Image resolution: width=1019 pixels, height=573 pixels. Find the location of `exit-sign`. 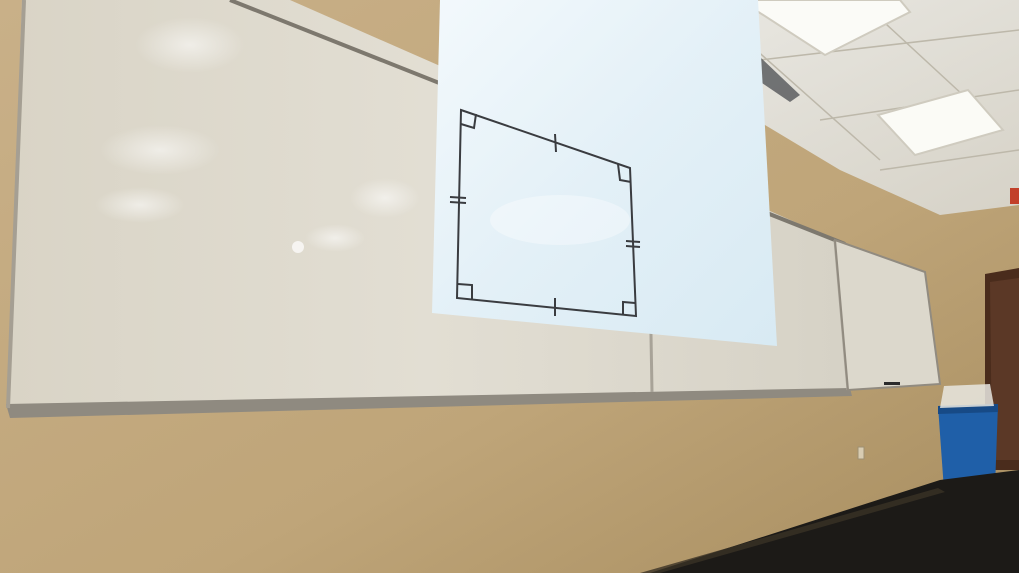

exit-sign is located at coordinates (1014, 196).